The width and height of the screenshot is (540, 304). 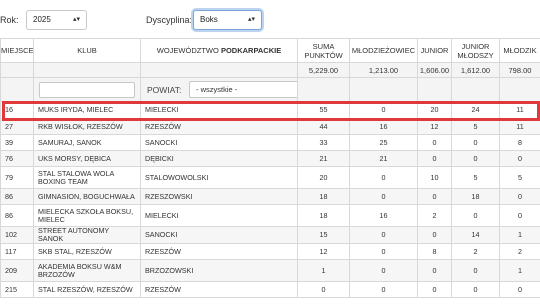 What do you see at coordinates (383, 158) in the screenshot?
I see `cell-mlodziezowiec: 21` at bounding box center [383, 158].